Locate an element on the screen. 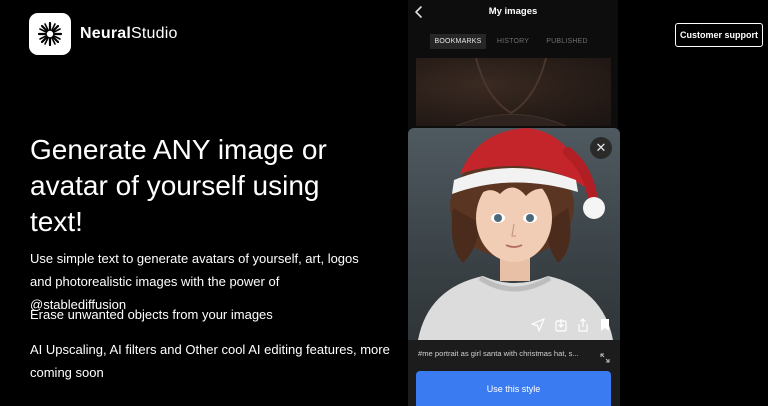  tab-history: HISTORY is located at coordinates (513, 41).